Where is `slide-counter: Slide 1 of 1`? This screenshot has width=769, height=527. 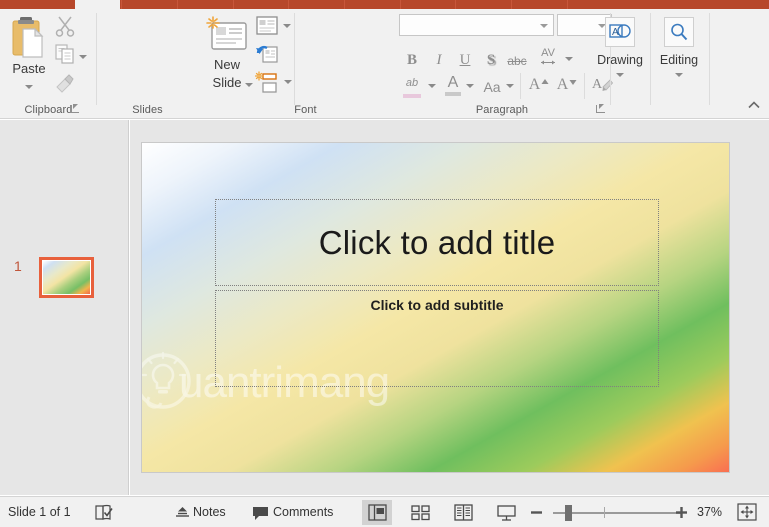
slide-counter: Slide 1 of 1 is located at coordinates (39, 512).